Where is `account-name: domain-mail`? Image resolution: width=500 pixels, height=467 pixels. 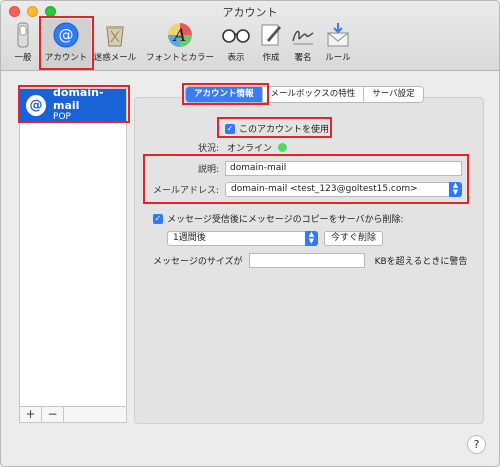
account-name: domain-mail is located at coordinates (78, 99).